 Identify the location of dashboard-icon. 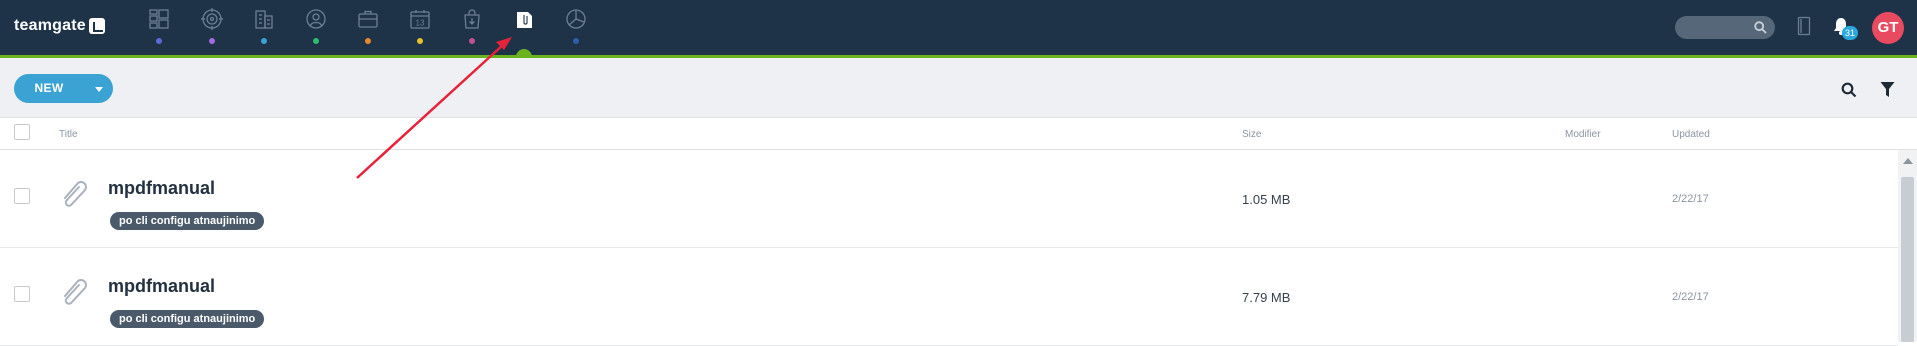
(159, 19).